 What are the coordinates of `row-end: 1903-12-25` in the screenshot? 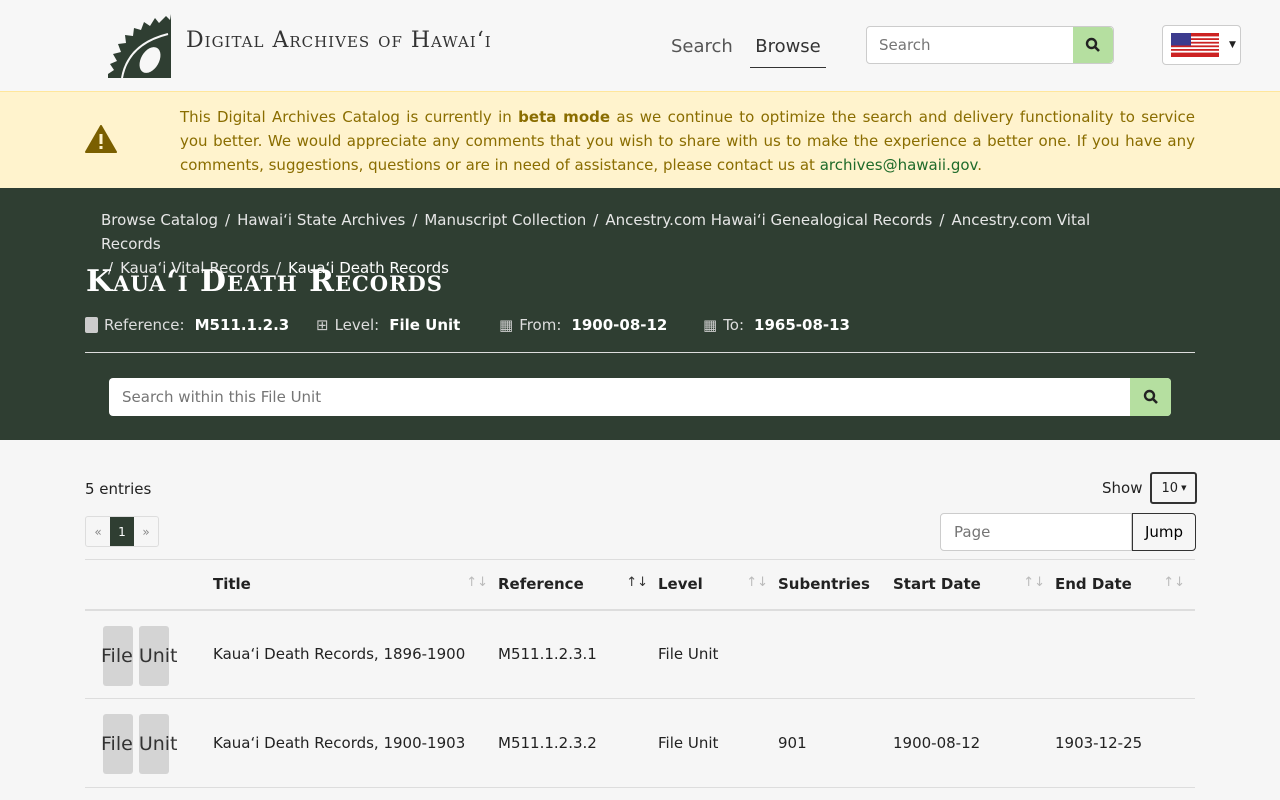 It's located at (1125, 743).